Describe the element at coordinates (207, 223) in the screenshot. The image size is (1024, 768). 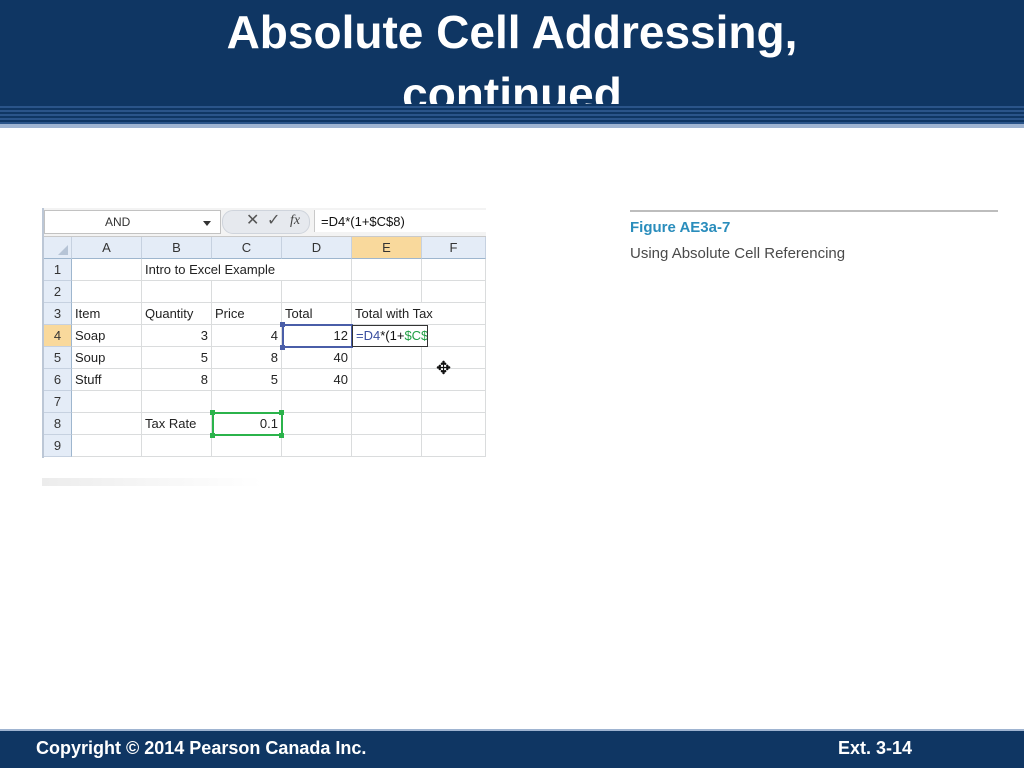
I see `name-box-dropdown-icon` at that location.